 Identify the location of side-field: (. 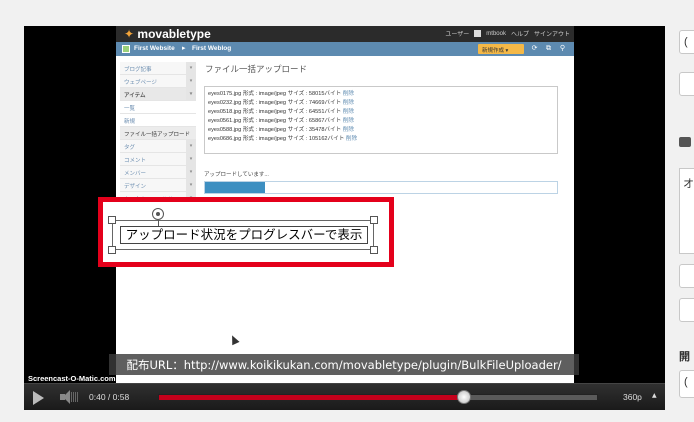
(686, 384).